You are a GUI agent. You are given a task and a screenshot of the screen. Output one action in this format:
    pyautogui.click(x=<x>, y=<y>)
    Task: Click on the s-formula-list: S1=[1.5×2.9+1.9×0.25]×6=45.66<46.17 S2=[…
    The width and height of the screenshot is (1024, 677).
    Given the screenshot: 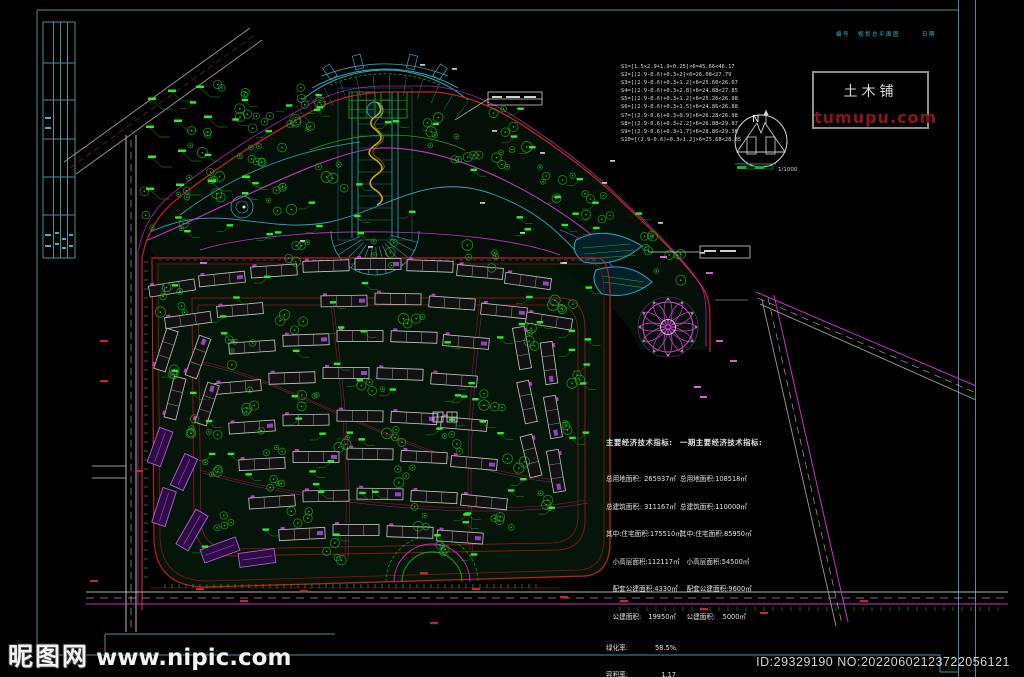 What is the action you would take?
    pyautogui.click(x=681, y=103)
    